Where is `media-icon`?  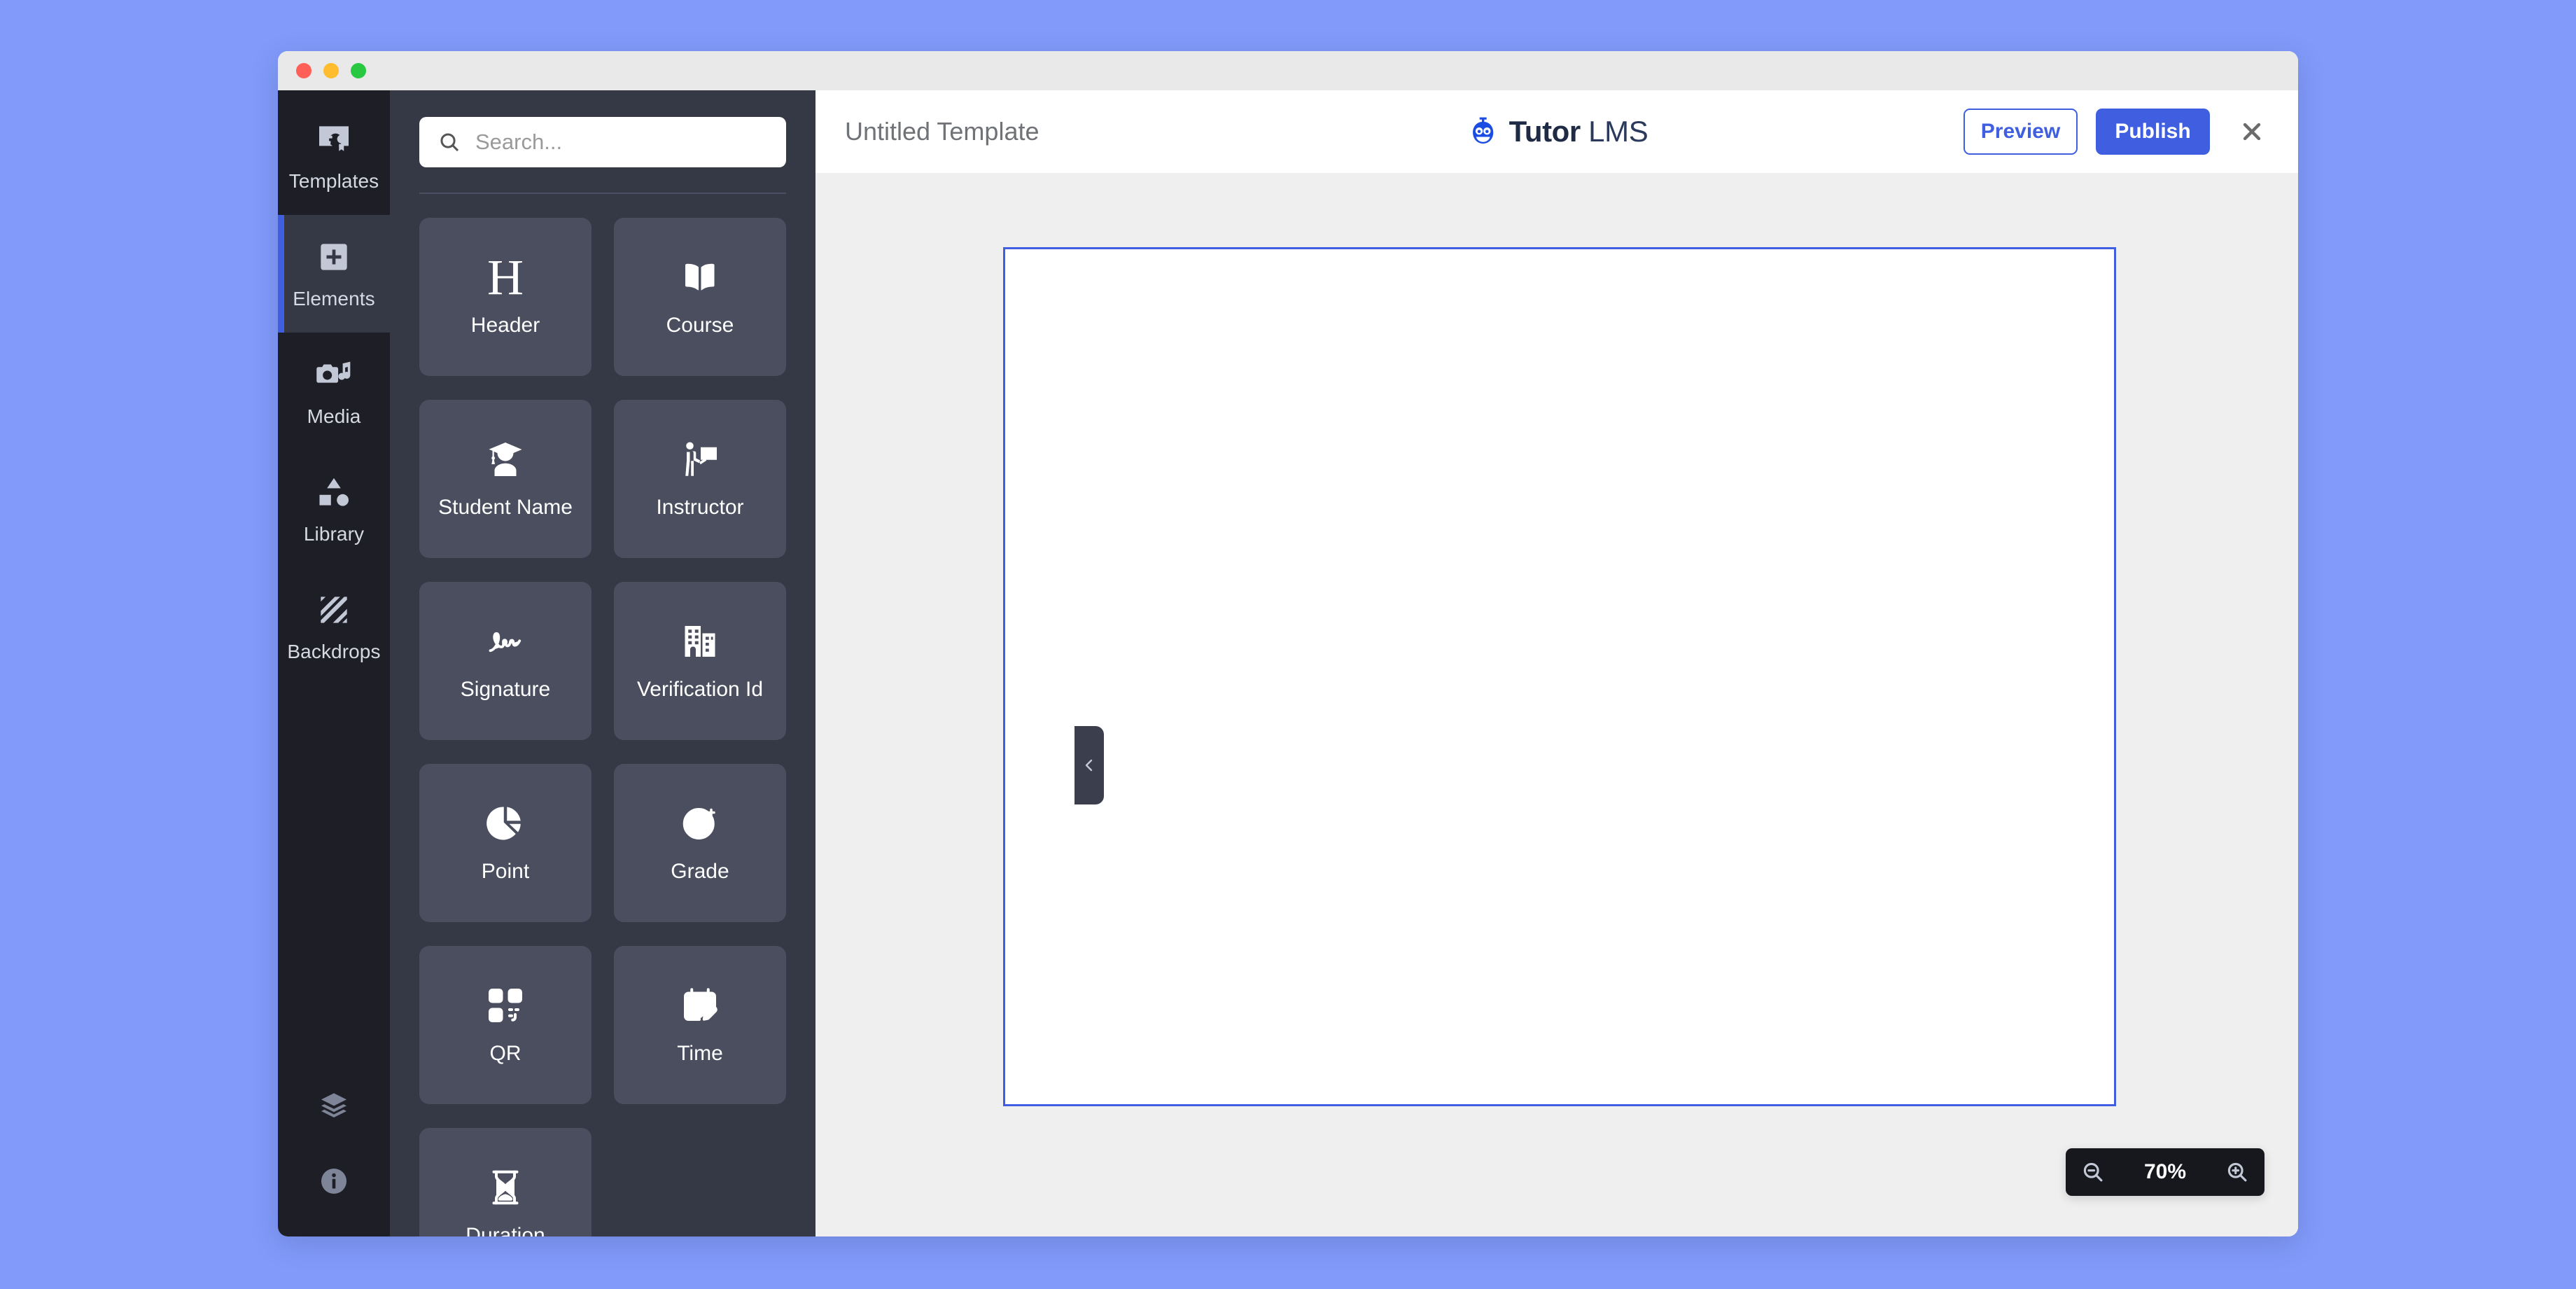
media-icon is located at coordinates (334, 374).